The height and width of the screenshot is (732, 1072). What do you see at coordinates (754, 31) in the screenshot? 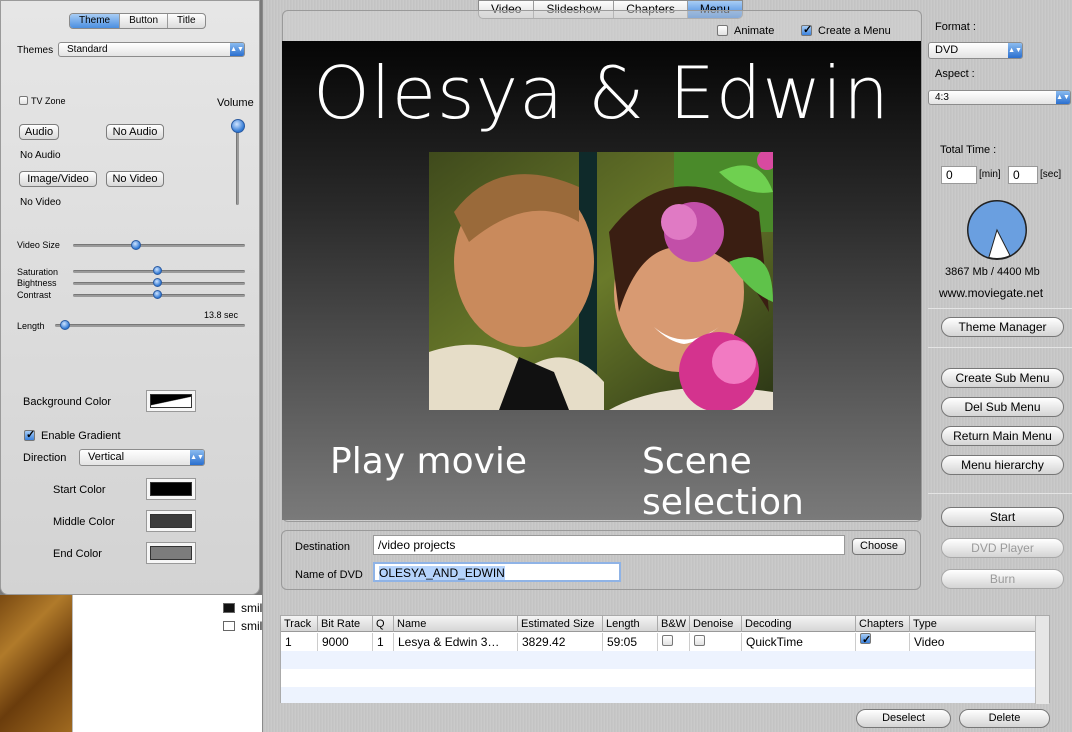
I see `animate-label: Animate` at bounding box center [754, 31].